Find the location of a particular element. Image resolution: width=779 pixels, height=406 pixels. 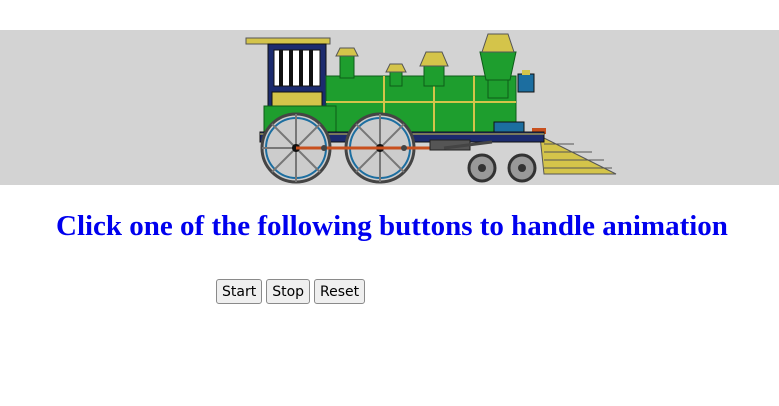

stop-button: Stop is located at coordinates (288, 291).